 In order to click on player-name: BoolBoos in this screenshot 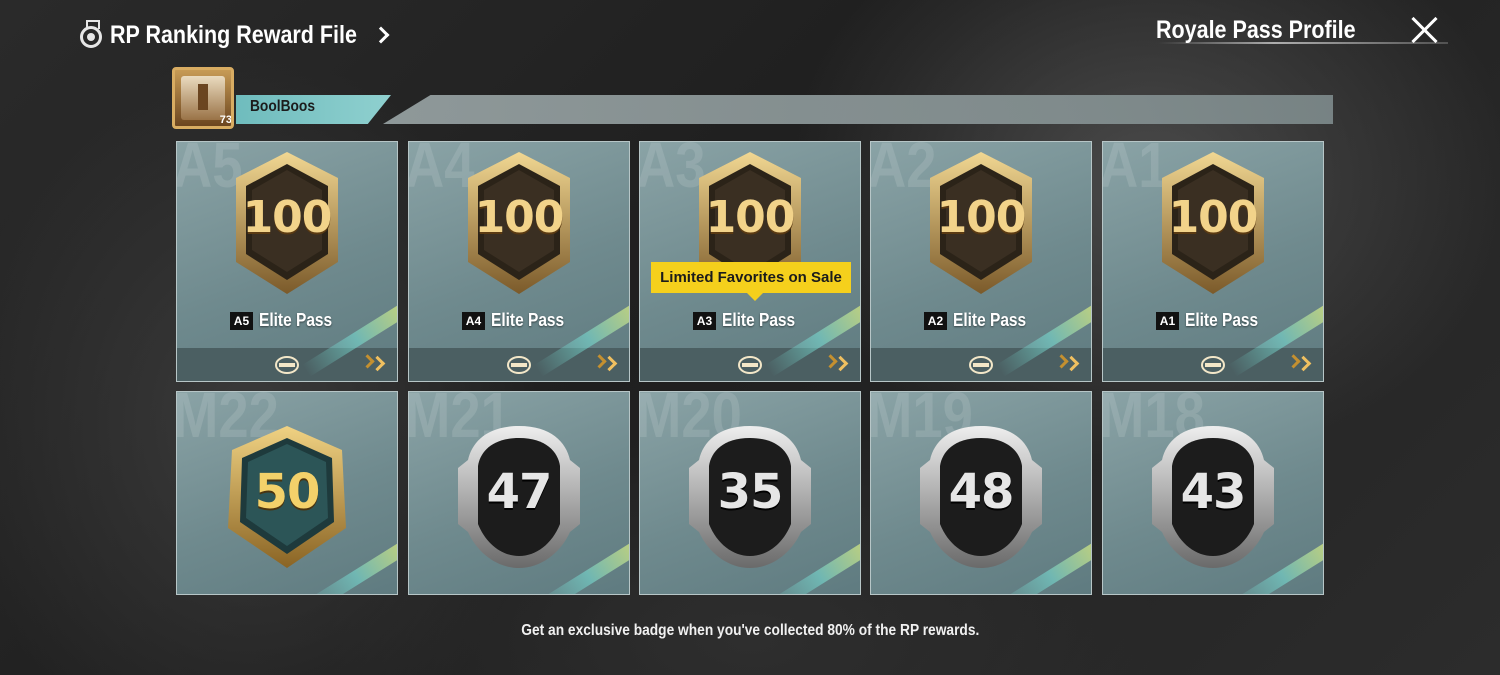, I will do `click(282, 106)`.